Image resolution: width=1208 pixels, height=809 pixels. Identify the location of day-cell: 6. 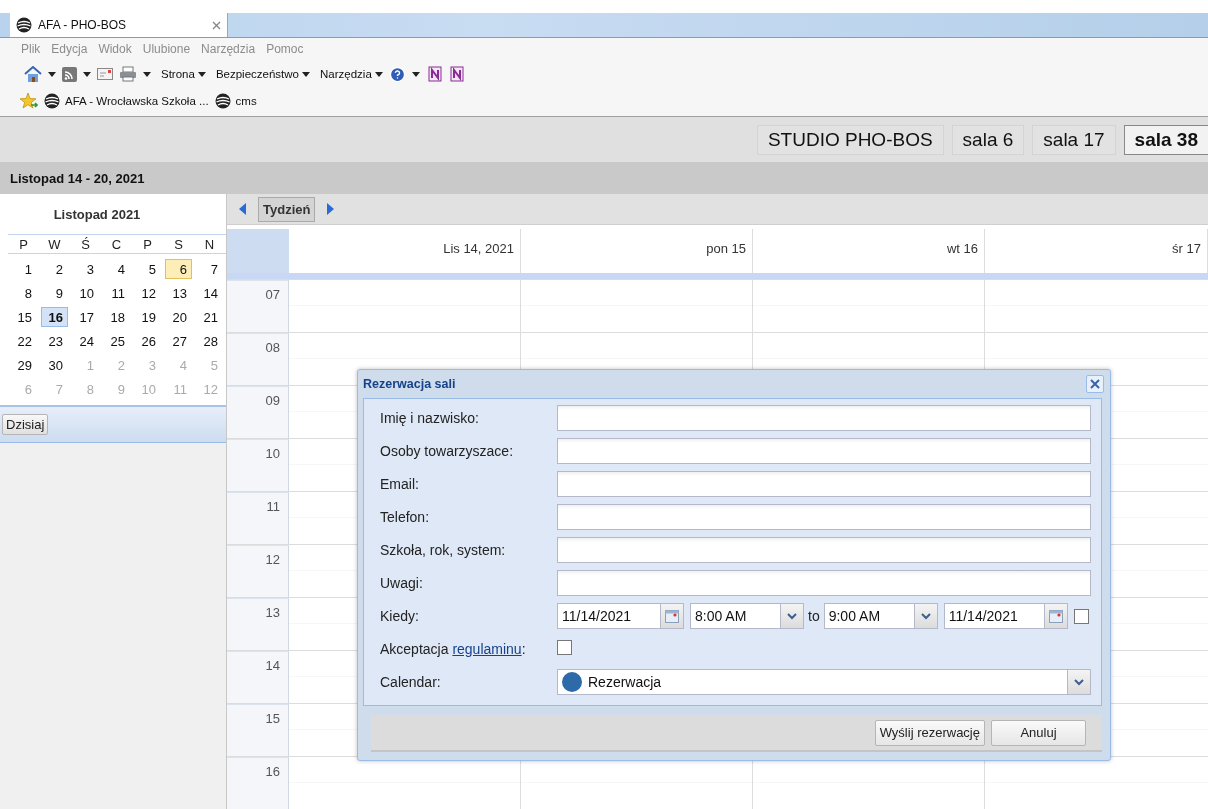
(178, 269).